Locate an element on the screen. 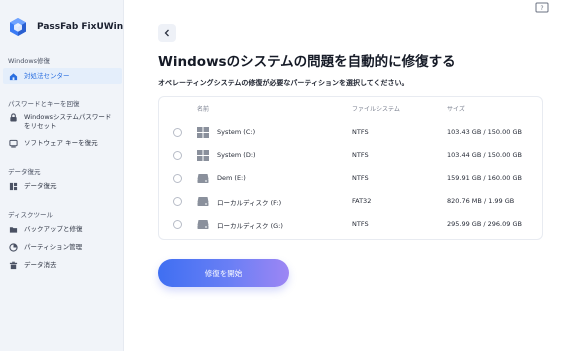 This screenshot has width=567, height=351. sidebar-item-partition-management: パーティション管理 is located at coordinates (64, 247).